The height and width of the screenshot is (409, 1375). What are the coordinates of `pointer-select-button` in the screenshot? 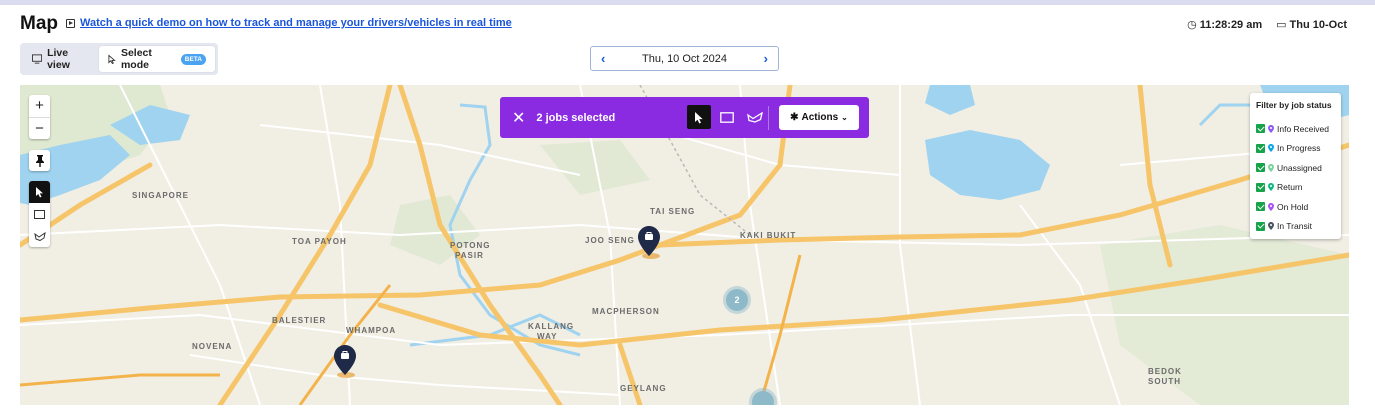 It's located at (699, 117).